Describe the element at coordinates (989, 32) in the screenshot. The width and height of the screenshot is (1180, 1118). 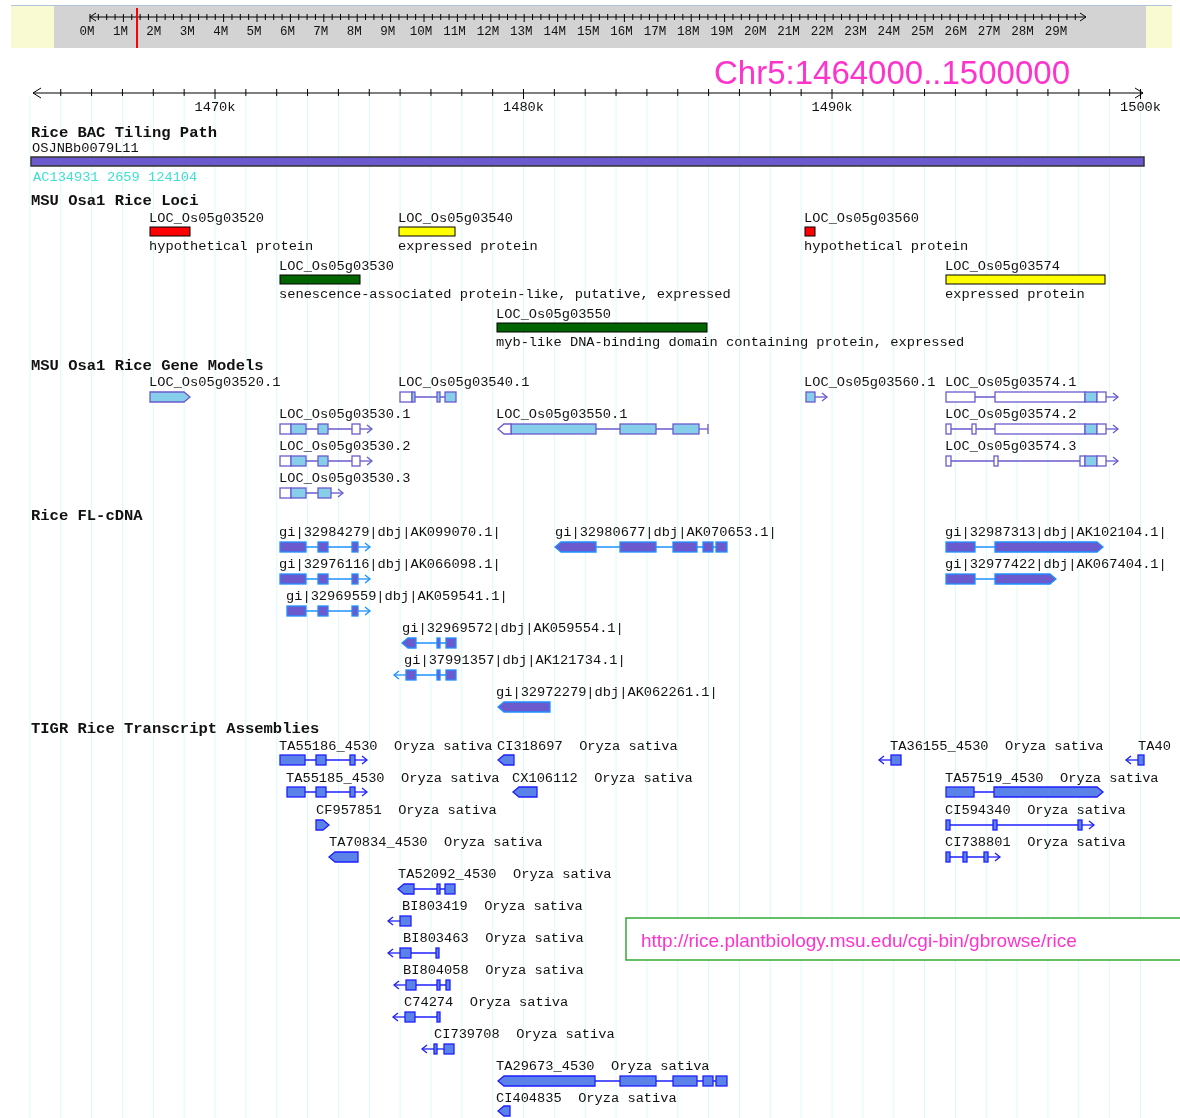
I see `overview-label: 27M` at that location.